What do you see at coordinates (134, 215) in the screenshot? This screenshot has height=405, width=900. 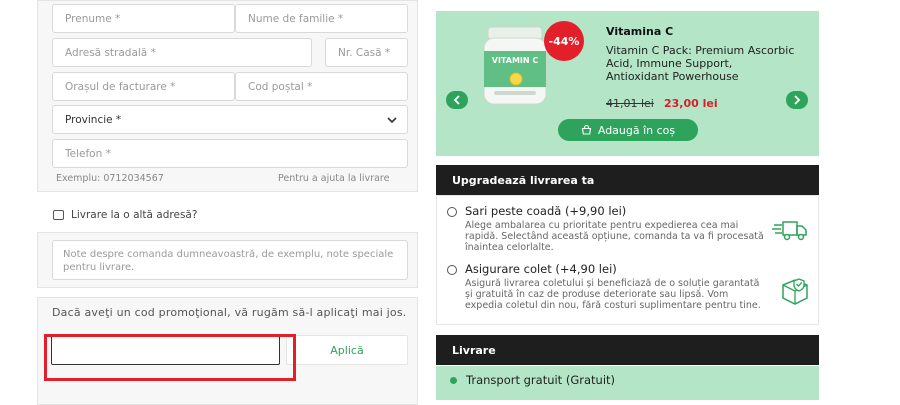 I see `ship-other-label: Livrare la o altă adresă?` at bounding box center [134, 215].